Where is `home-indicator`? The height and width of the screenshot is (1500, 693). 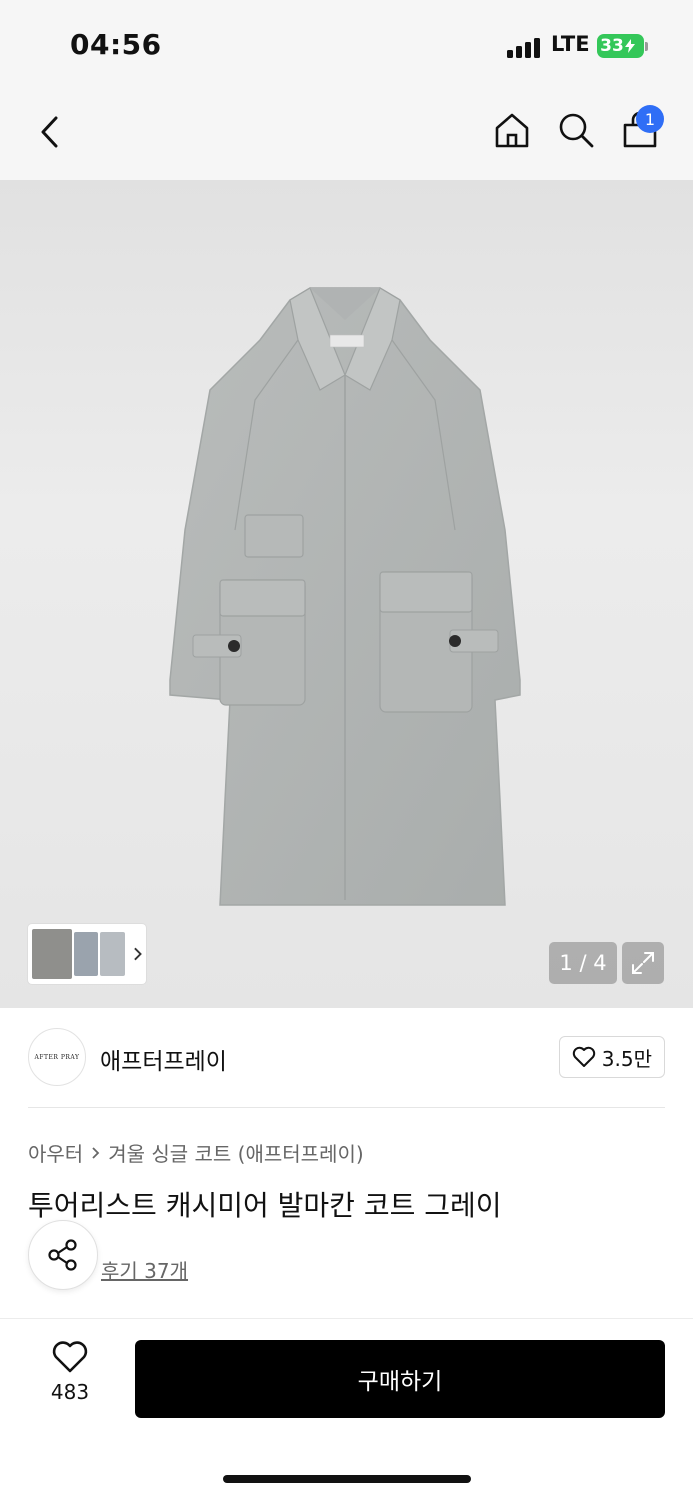 home-indicator is located at coordinates (347, 1479).